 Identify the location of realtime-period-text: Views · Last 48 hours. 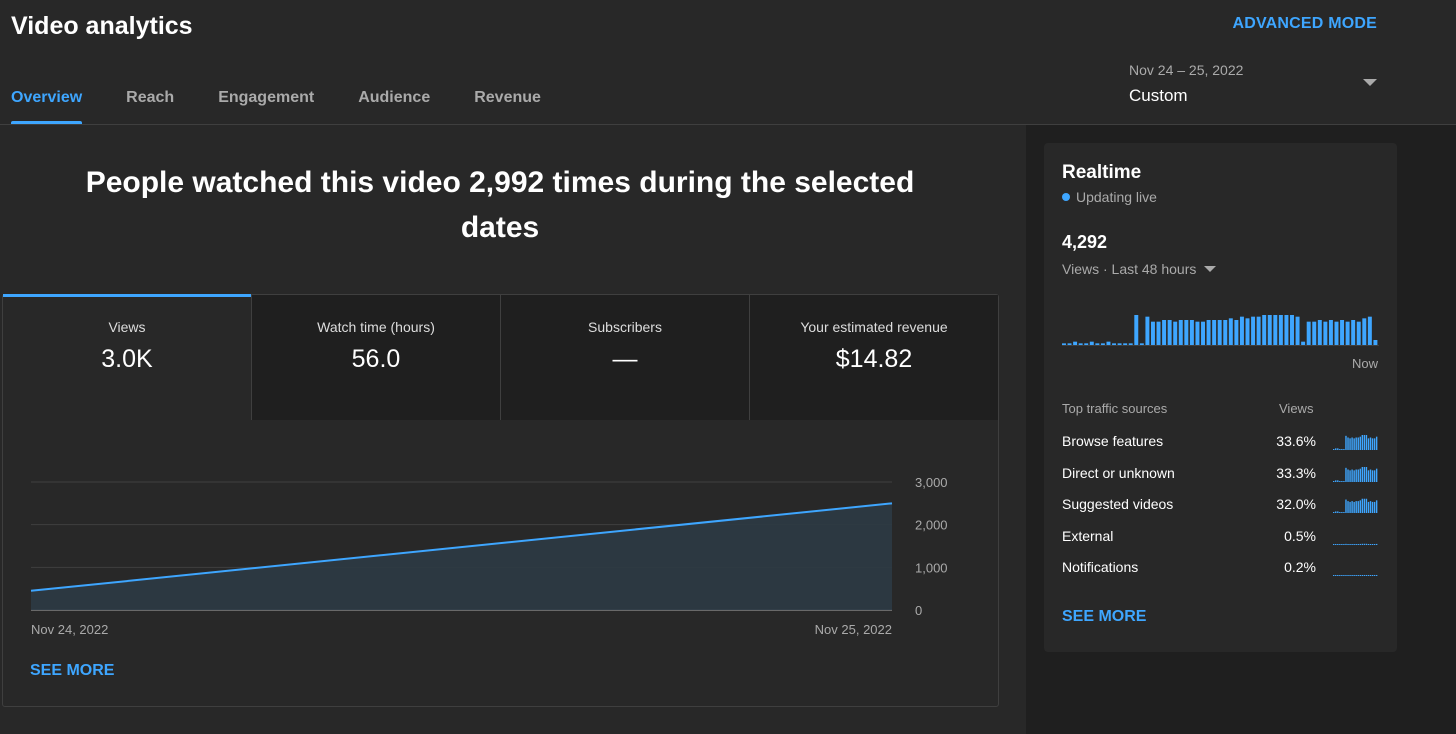
(1129, 269).